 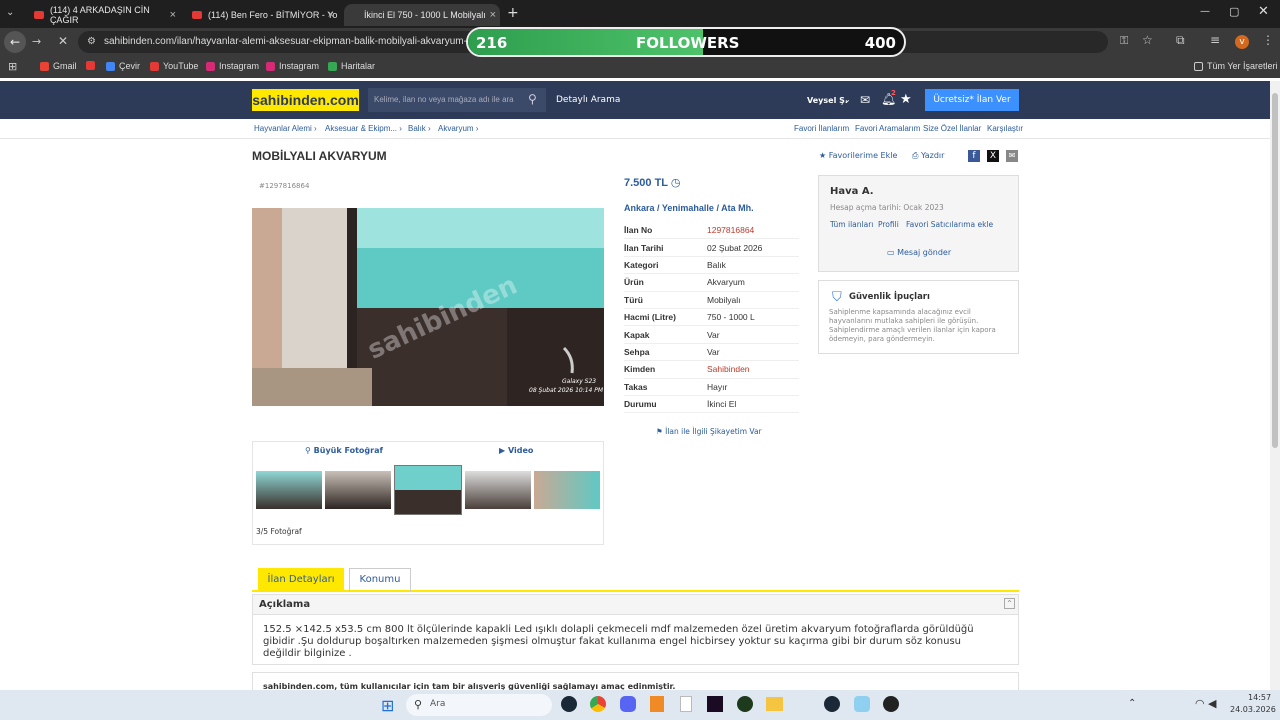 I want to click on app-icon-green, so click(x=745, y=704).